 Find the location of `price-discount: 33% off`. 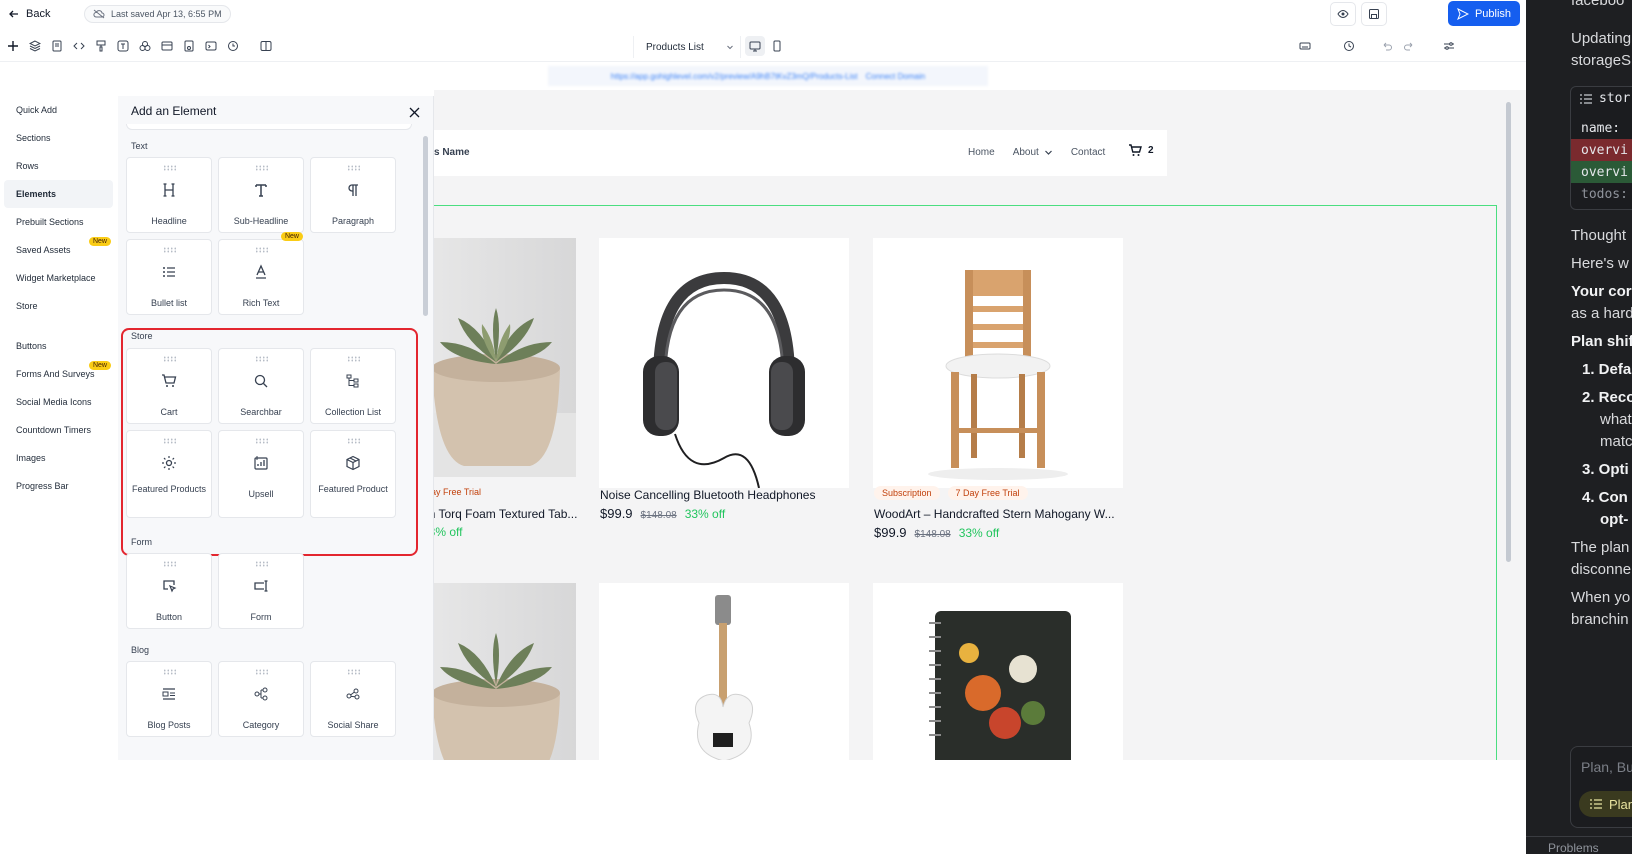

price-discount: 33% off is located at coordinates (705, 514).